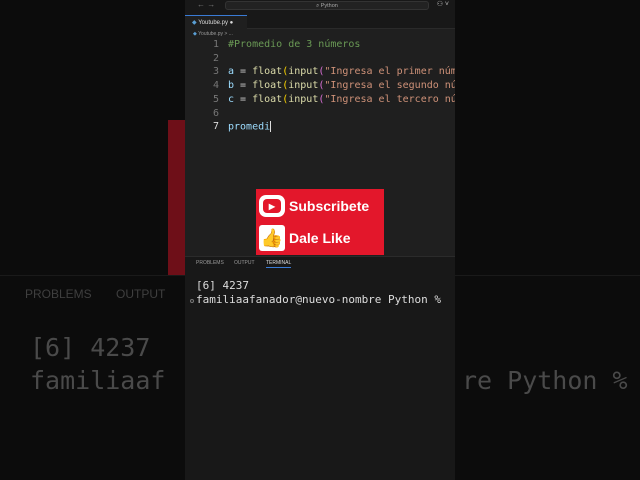 Image resolution: width=640 pixels, height=480 pixels. What do you see at coordinates (271, 127) in the screenshot?
I see `text-cursor` at bounding box center [271, 127].